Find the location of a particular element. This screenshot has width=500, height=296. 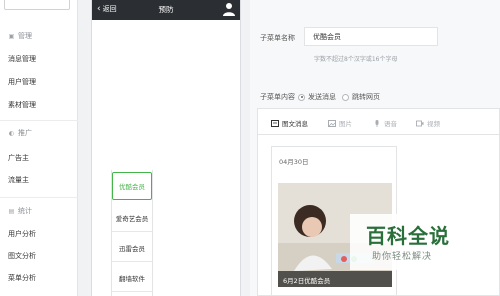

watermark-title: 百科全说 is located at coordinates (408, 236).